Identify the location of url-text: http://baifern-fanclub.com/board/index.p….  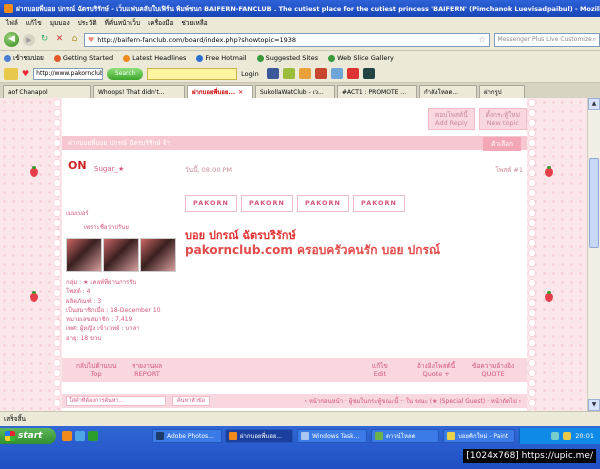
(197, 39).